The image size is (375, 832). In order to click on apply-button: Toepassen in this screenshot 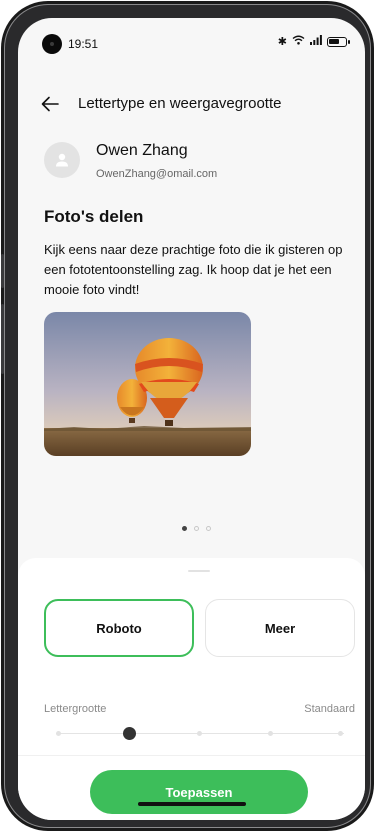, I will do `click(199, 792)`.